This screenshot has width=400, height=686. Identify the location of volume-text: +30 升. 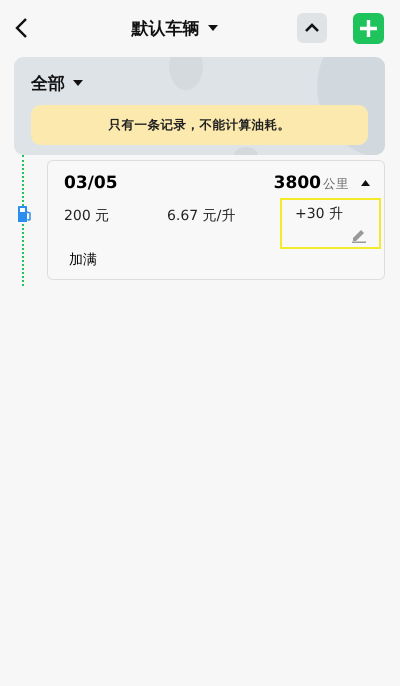
(330, 223).